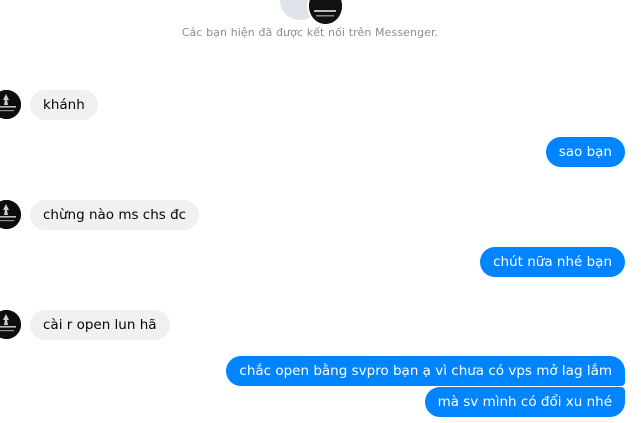 The height and width of the screenshot is (423, 641). I want to click on incoming-message: khánh, so click(64, 105).